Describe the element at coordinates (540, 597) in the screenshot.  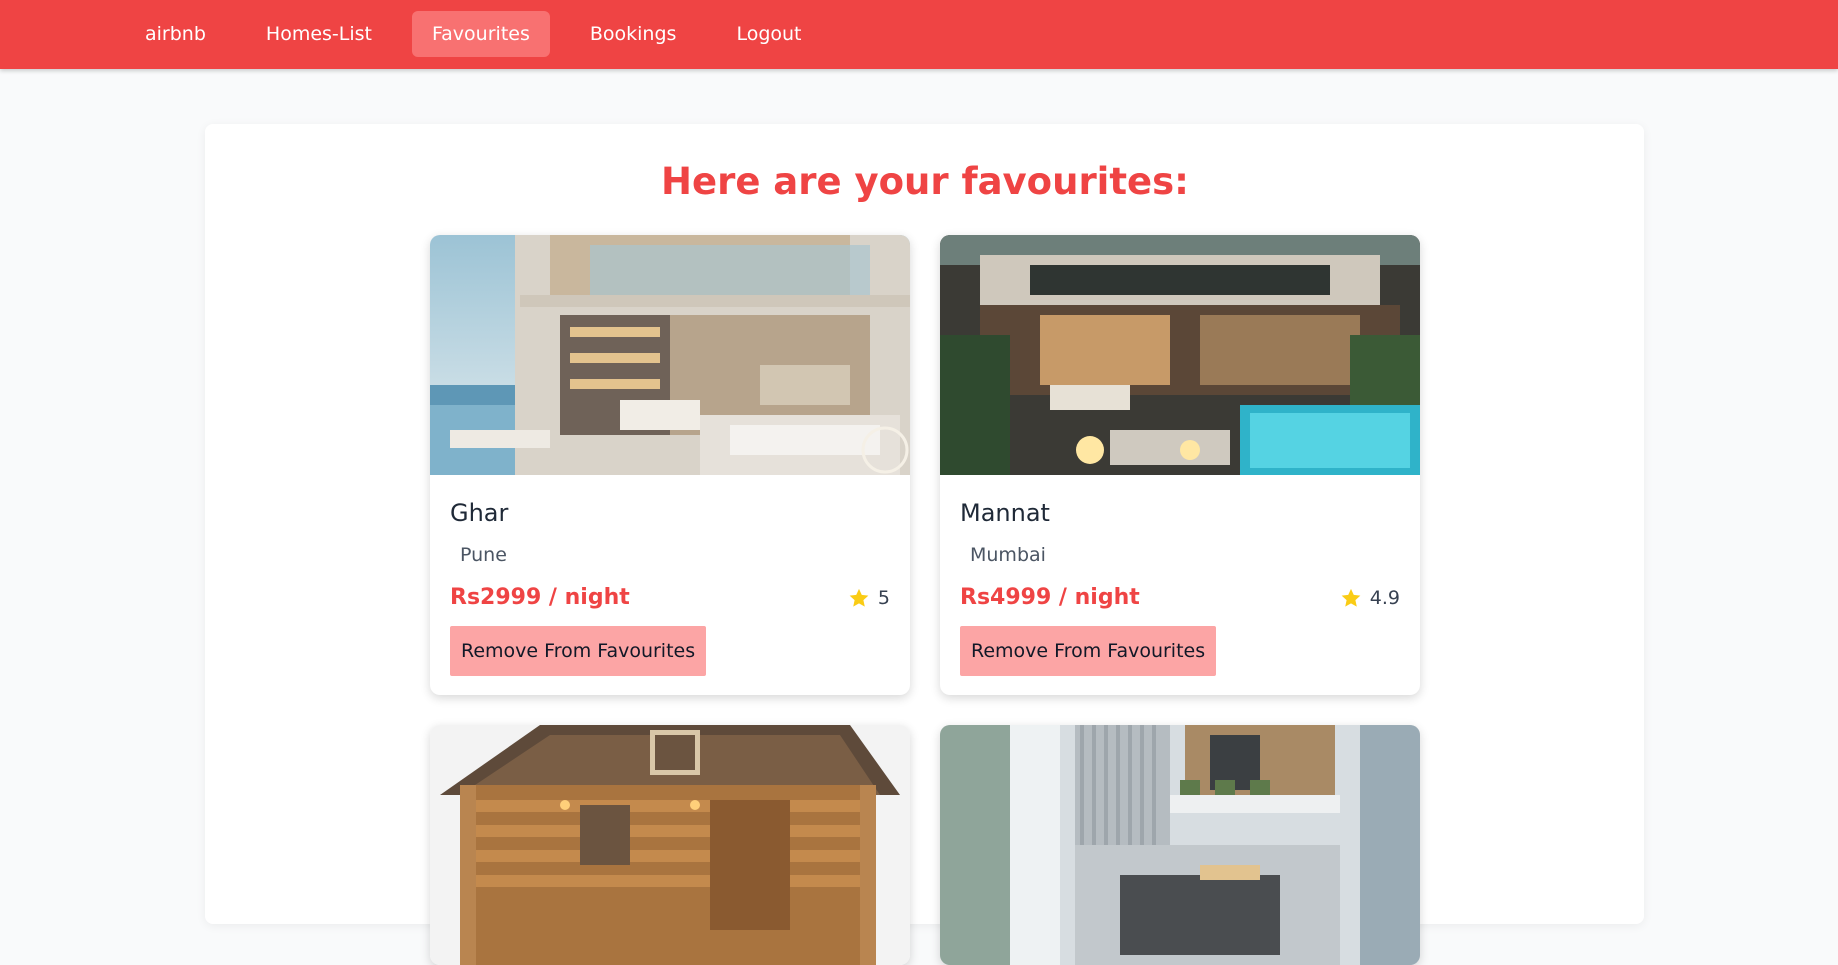
I see `home-price: Rs2999 / night` at that location.